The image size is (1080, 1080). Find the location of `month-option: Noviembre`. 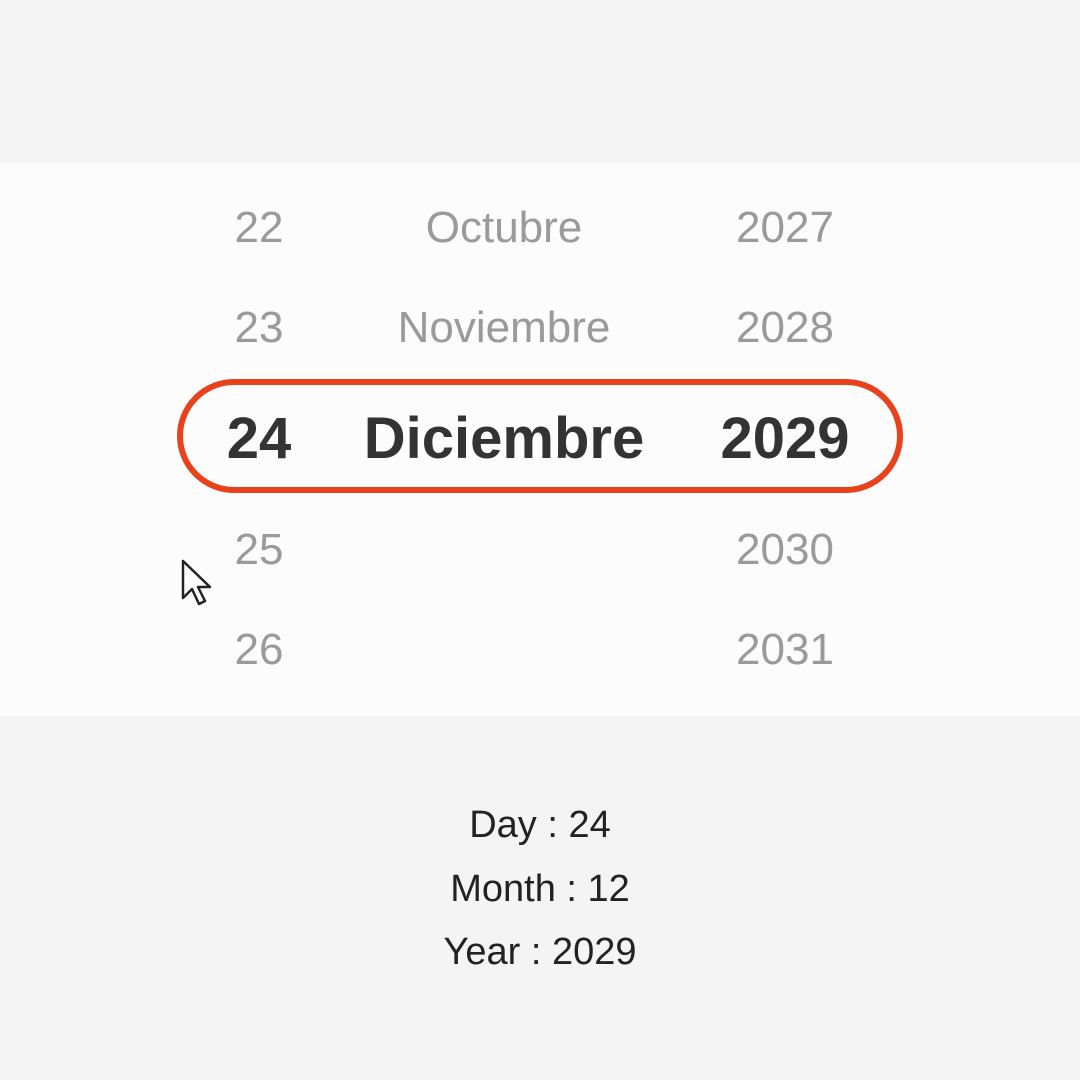

month-option: Noviembre is located at coordinates (504, 328).